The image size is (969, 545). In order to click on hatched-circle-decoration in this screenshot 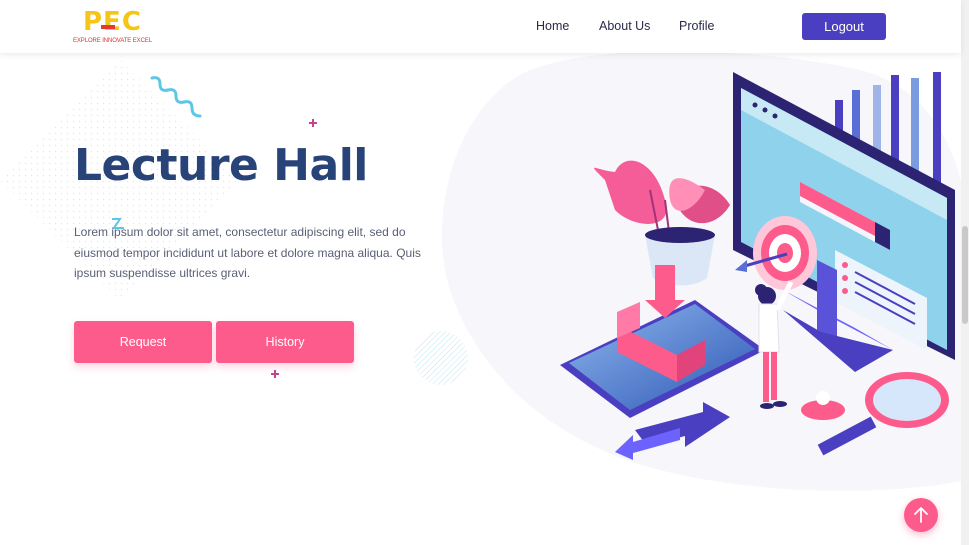, I will do `click(441, 358)`.